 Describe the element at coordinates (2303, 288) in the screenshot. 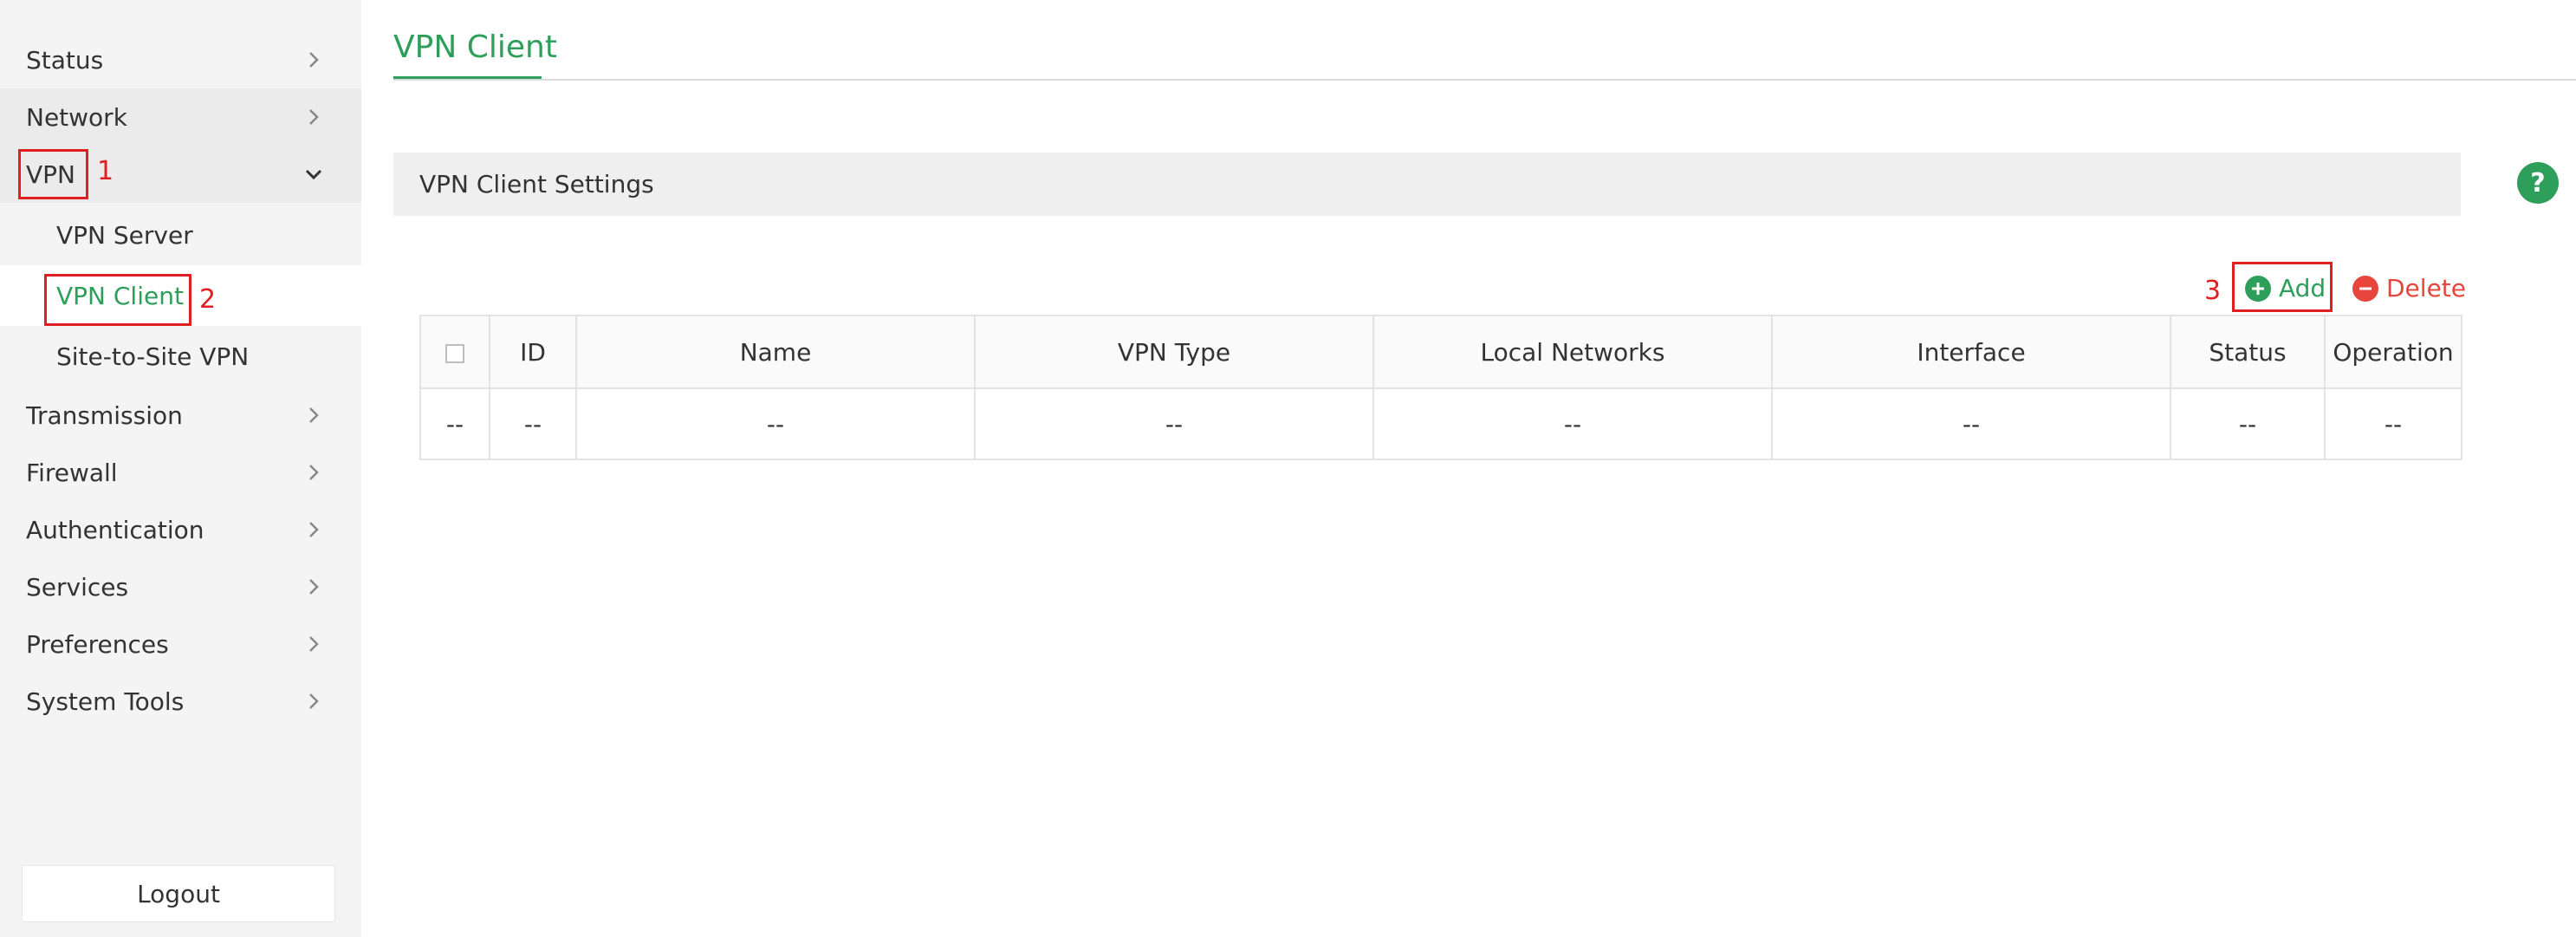

I see `add-button-label: Add` at that location.